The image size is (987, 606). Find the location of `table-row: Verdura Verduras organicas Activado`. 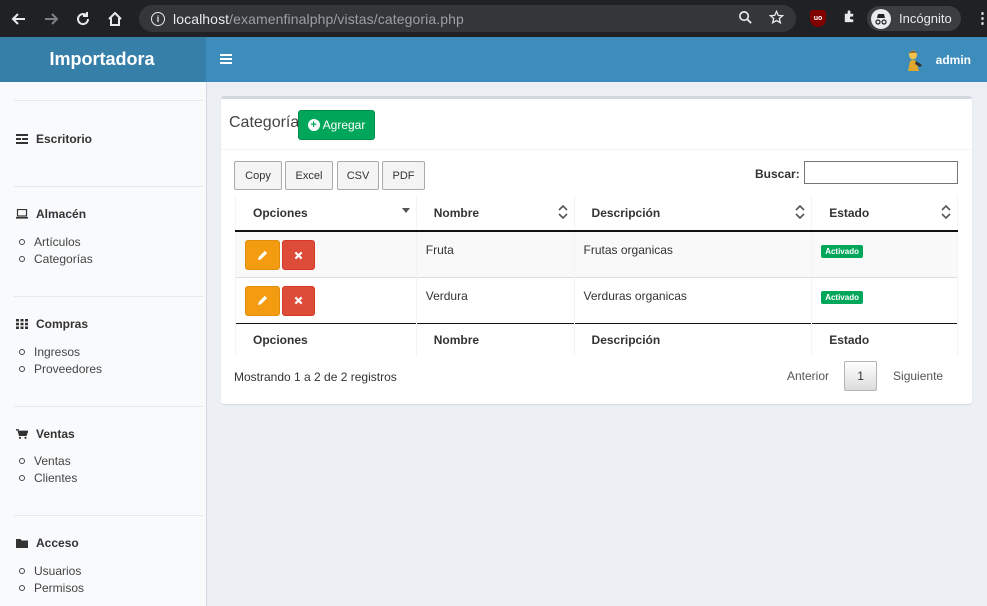

table-row: Verdura Verduras organicas Activado is located at coordinates (596, 299).